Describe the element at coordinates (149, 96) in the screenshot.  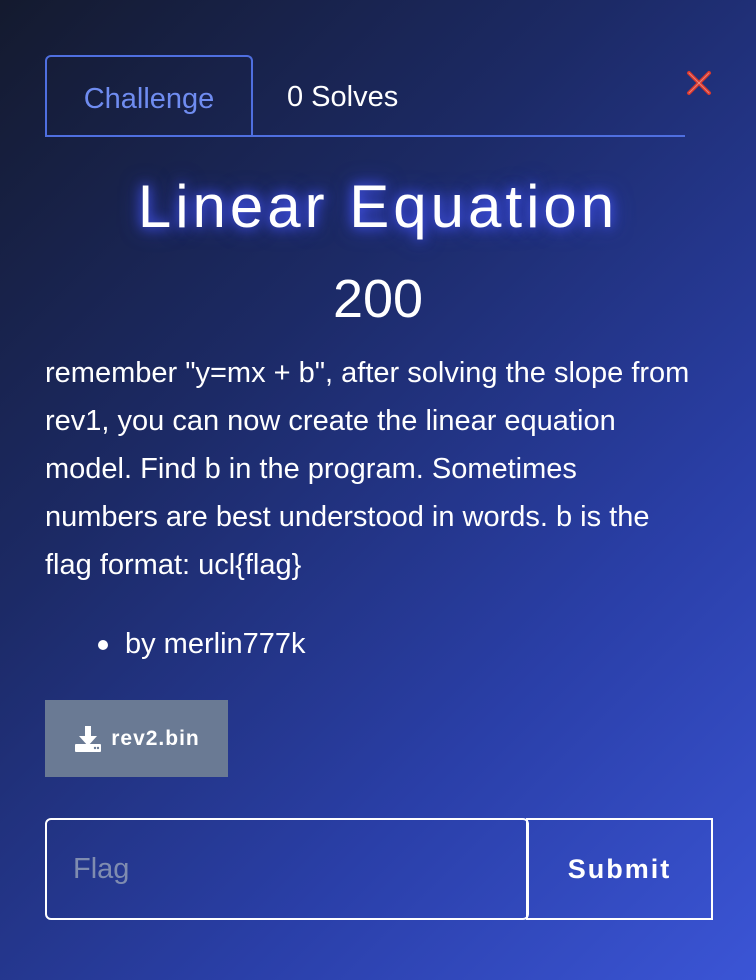
I see `tab-challenge: Challenge` at that location.